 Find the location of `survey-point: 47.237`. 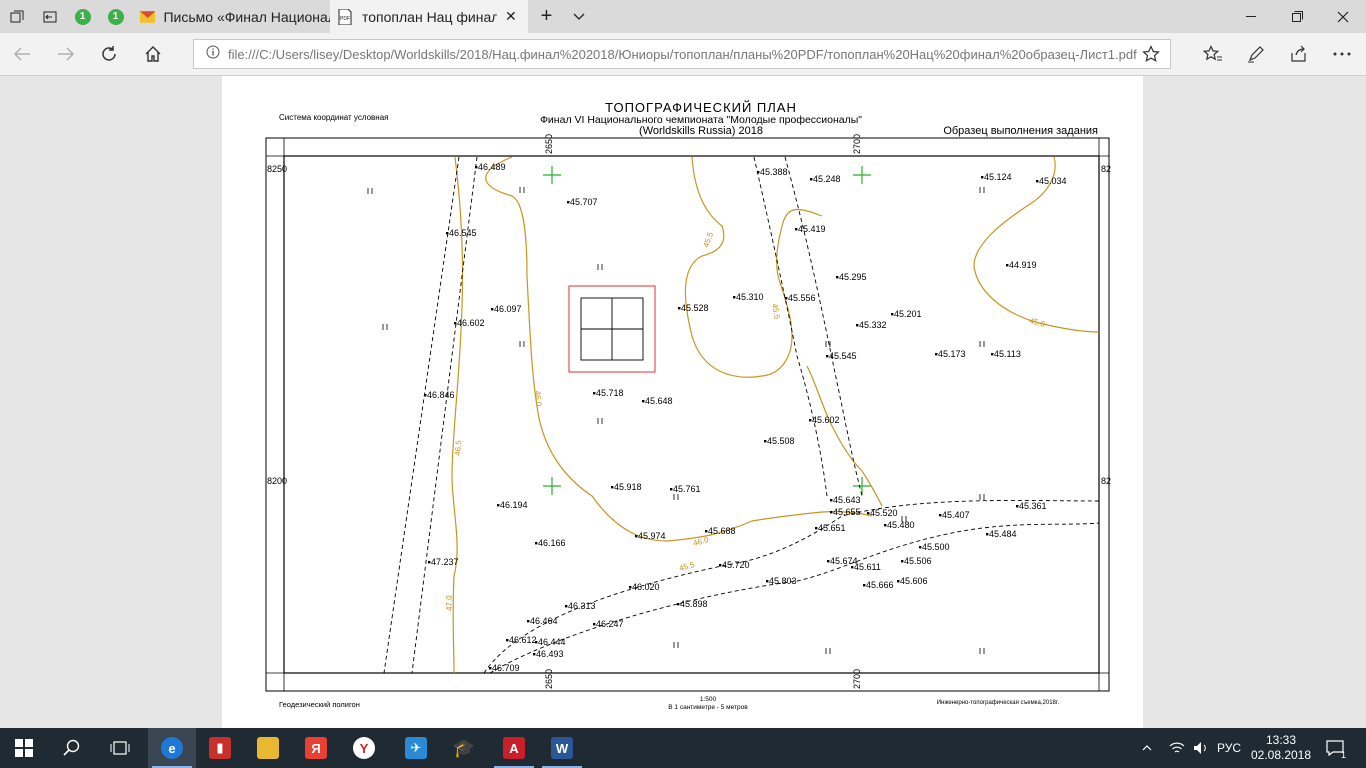

survey-point: 47.237 is located at coordinates (443, 562).